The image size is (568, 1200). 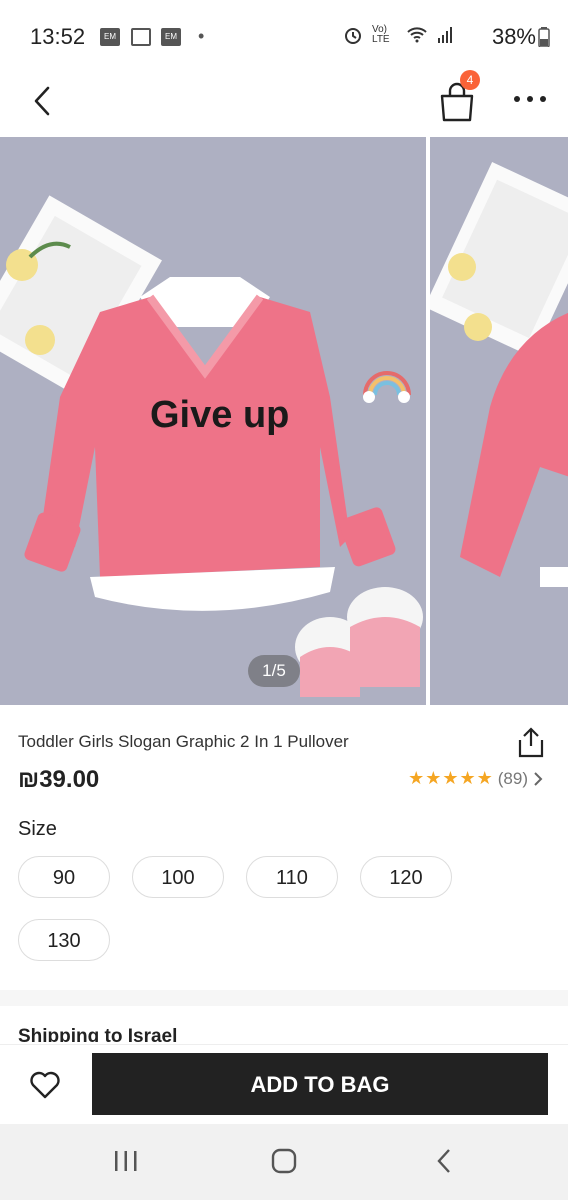 I want to click on size-option-130: 130, so click(x=64, y=940).